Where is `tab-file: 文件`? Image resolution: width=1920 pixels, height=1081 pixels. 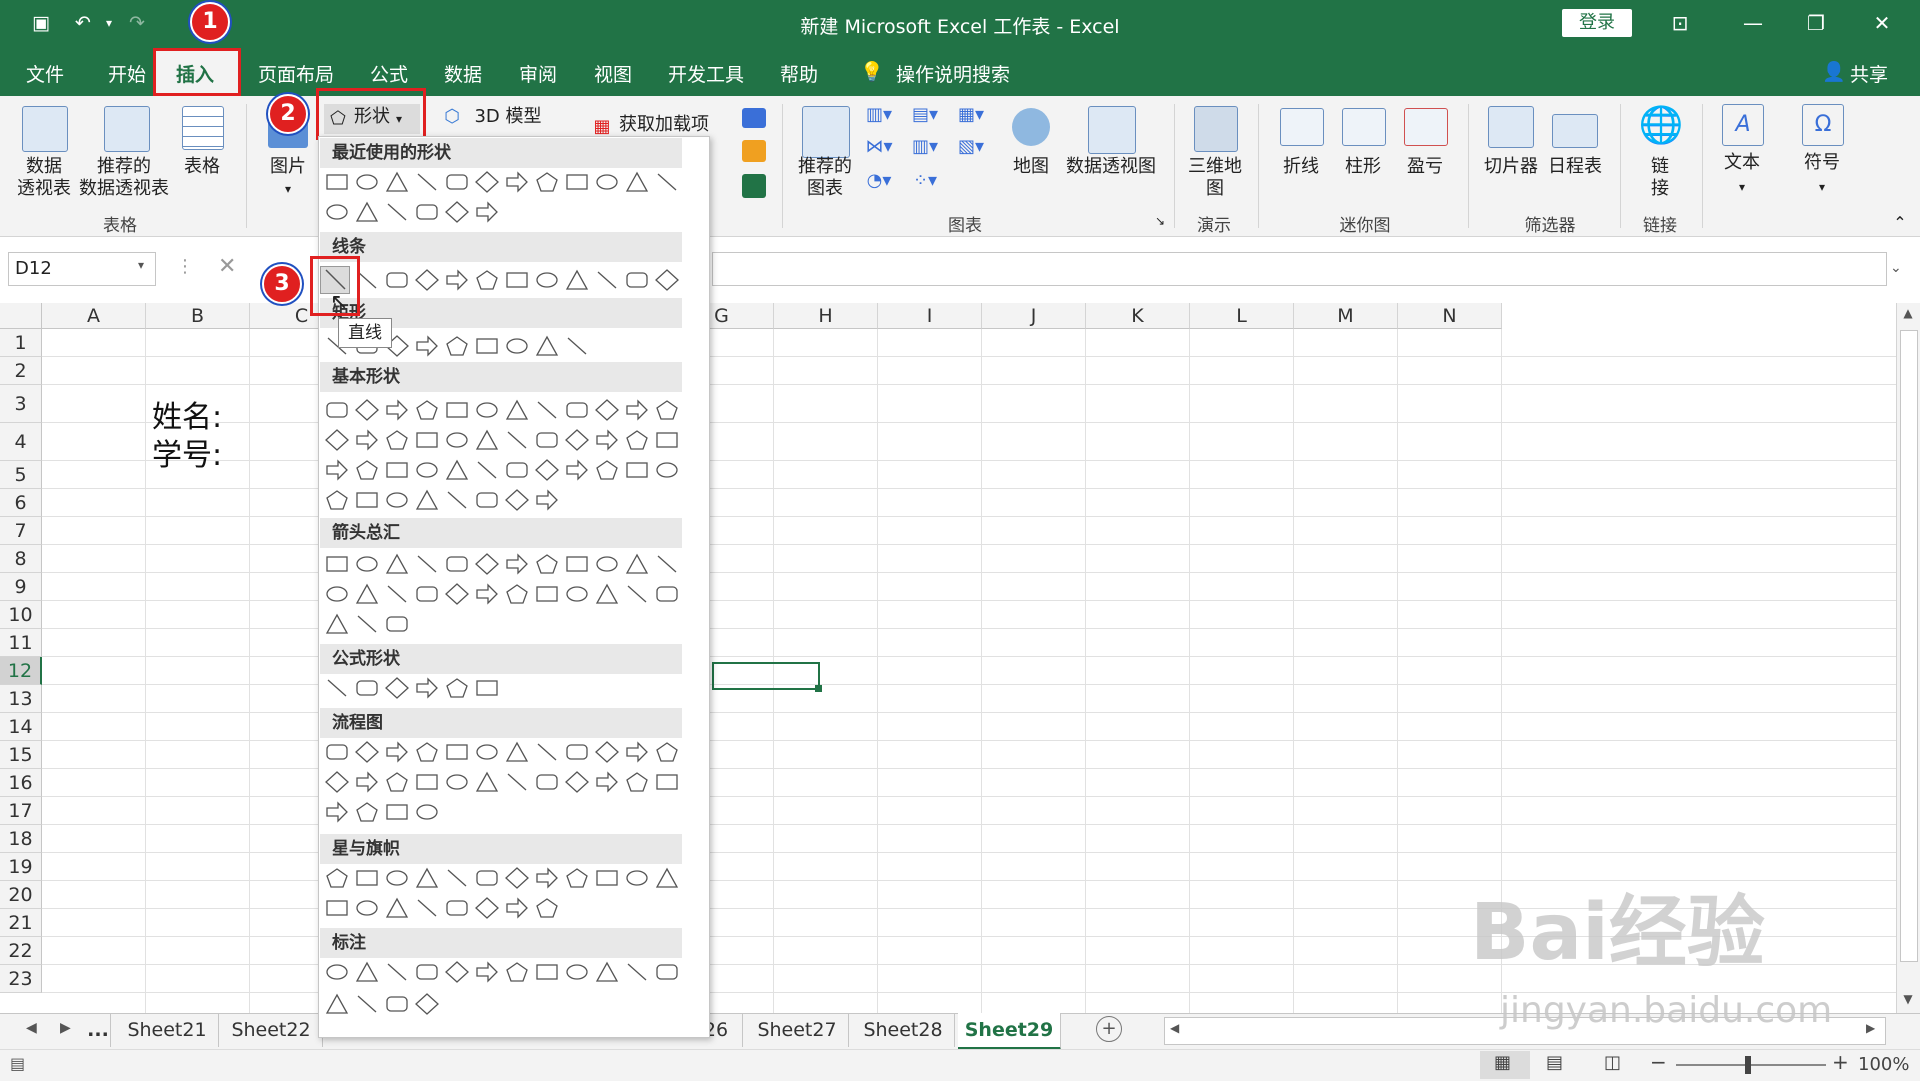 tab-file: 文件 is located at coordinates (45, 73).